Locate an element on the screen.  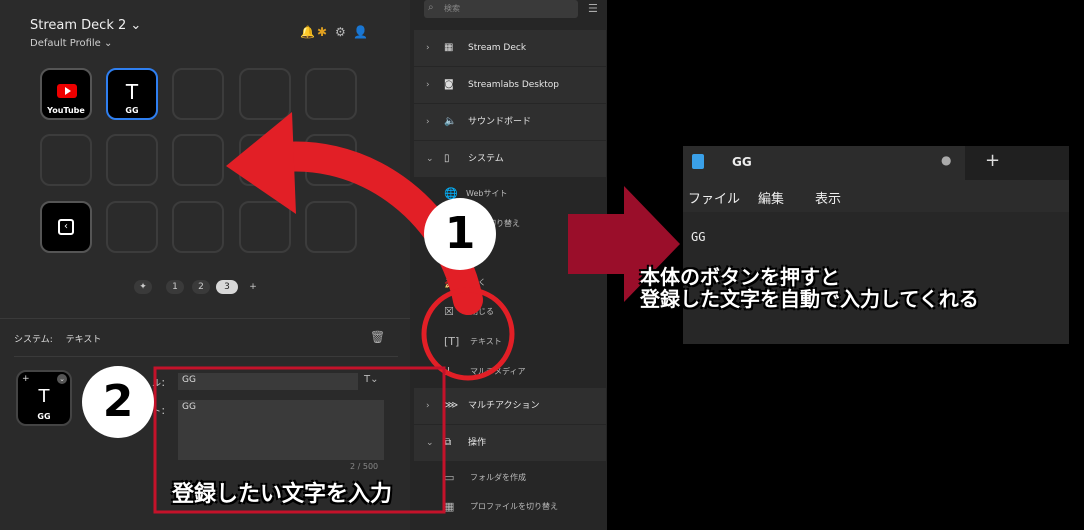
arrowhead-icon is located at coordinates (261, 163).